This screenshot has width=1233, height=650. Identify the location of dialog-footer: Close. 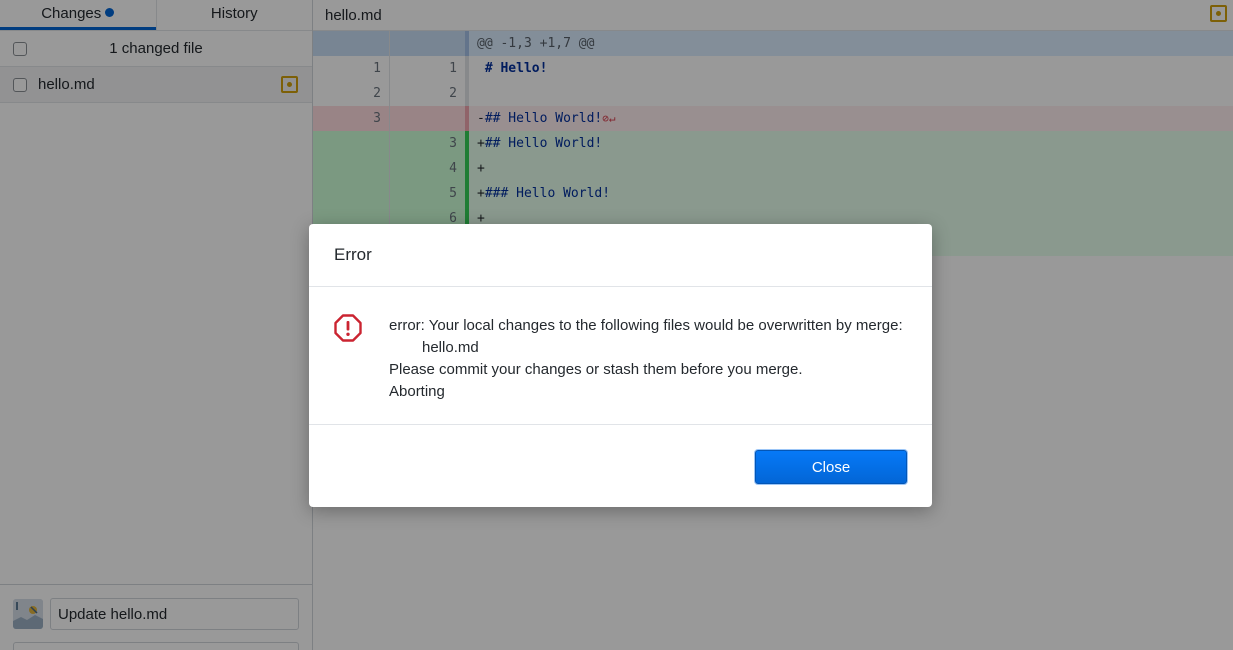
(620, 465).